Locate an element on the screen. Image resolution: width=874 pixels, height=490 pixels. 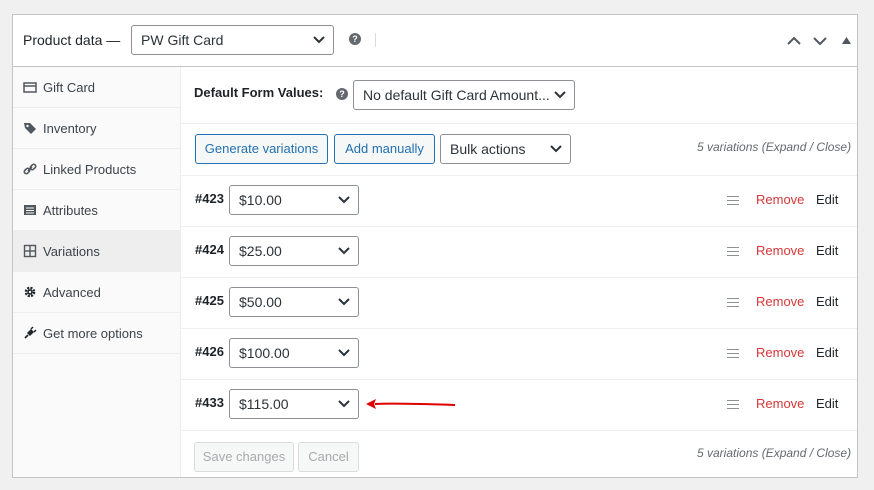
tab-linked-products: Linked Products is located at coordinates (96, 169).